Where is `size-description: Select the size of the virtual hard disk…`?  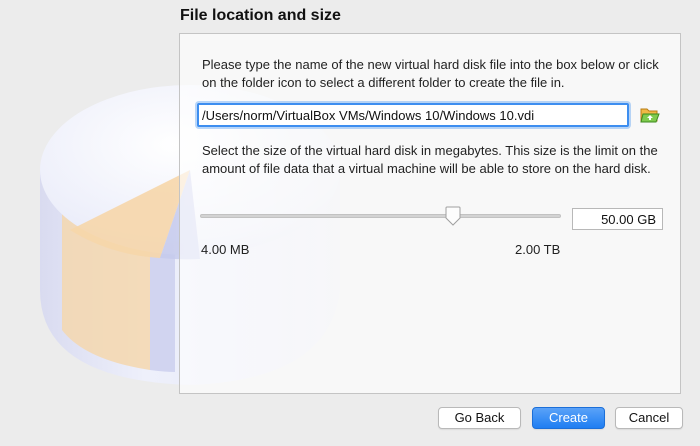
size-description: Select the size of the virtual hard disk… is located at coordinates (430, 159).